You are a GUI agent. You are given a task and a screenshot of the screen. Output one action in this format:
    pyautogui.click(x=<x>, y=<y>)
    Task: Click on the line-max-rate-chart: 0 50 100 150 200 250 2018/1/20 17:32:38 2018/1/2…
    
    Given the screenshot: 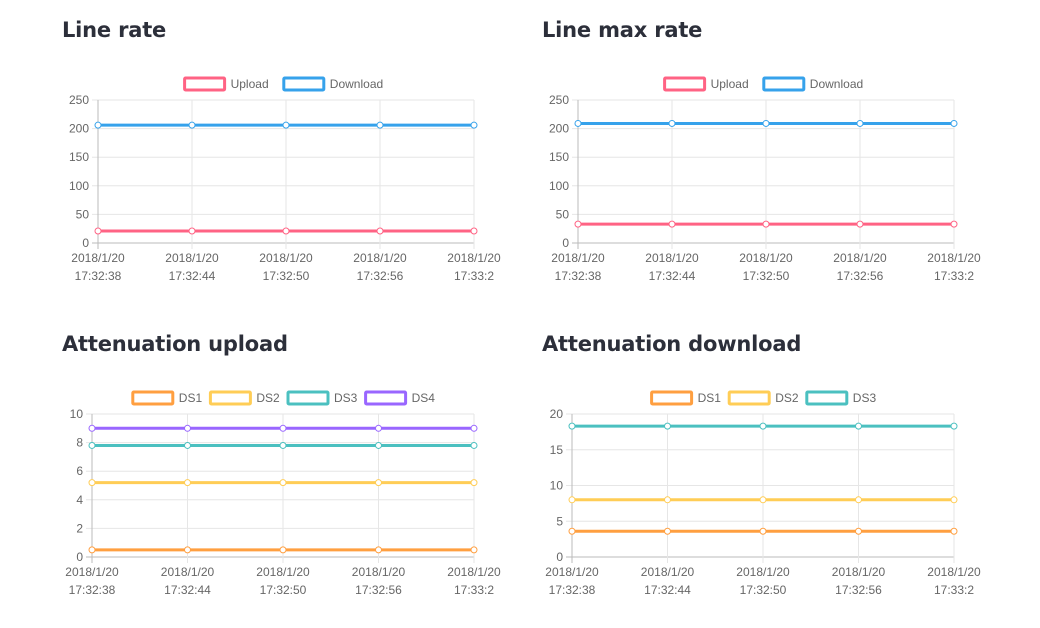 What is the action you would take?
    pyautogui.click(x=765, y=179)
    